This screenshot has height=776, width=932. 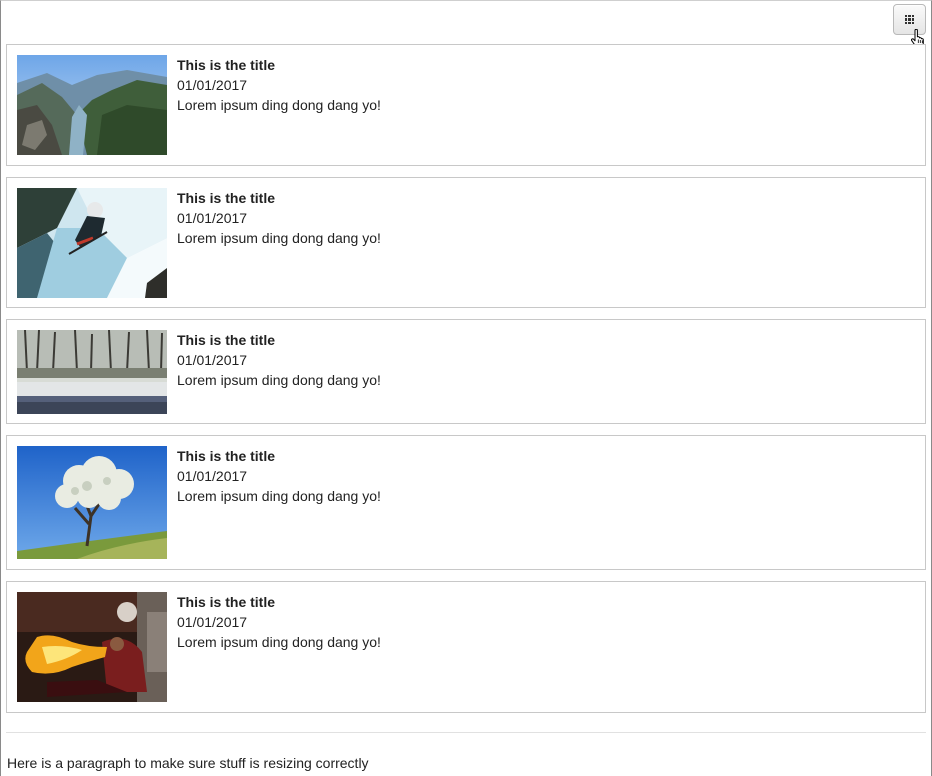 I want to click on horizontal-divider, so click(x=466, y=732).